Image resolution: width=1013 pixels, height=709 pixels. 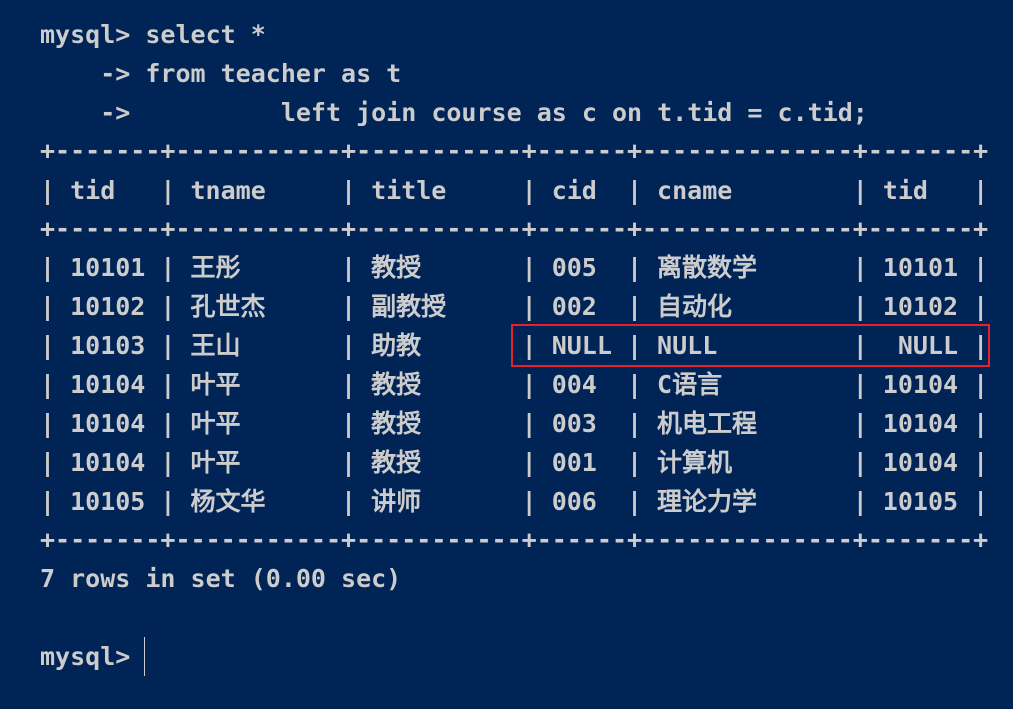 What do you see at coordinates (215, 268) in the screenshot?
I see `row-cell-tname: 王彤` at bounding box center [215, 268].